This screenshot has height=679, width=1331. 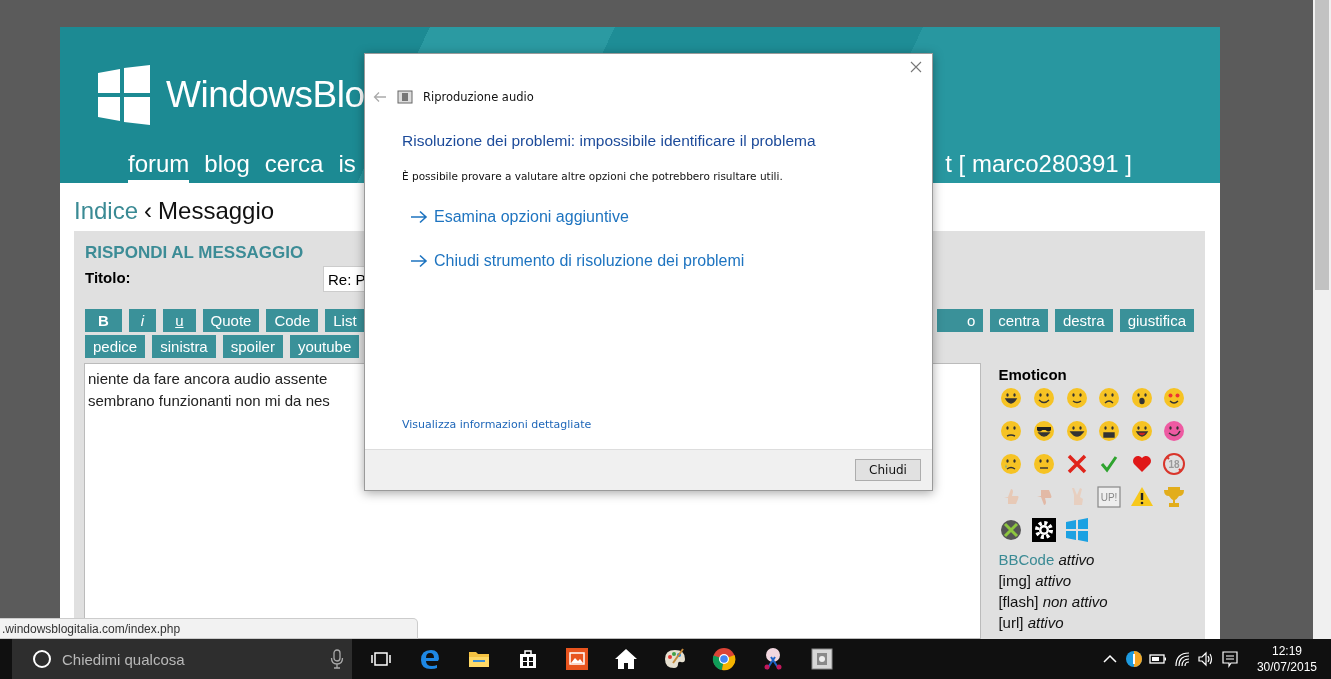 I want to click on wifi-icon, so click(x=1181, y=659).